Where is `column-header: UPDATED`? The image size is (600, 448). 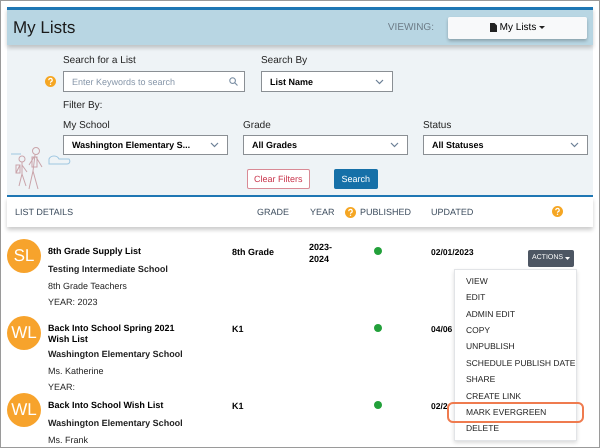 column-header: UPDATED is located at coordinates (452, 212).